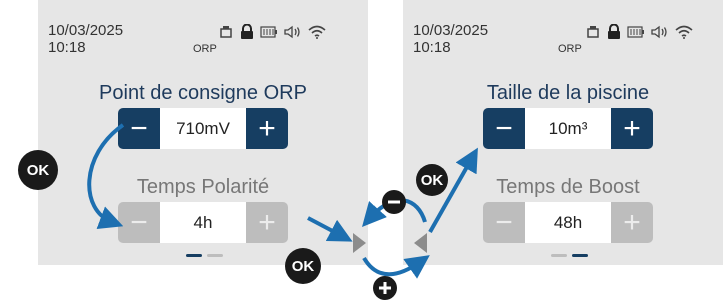  I want to click on plus-icon, so click(385, 288).